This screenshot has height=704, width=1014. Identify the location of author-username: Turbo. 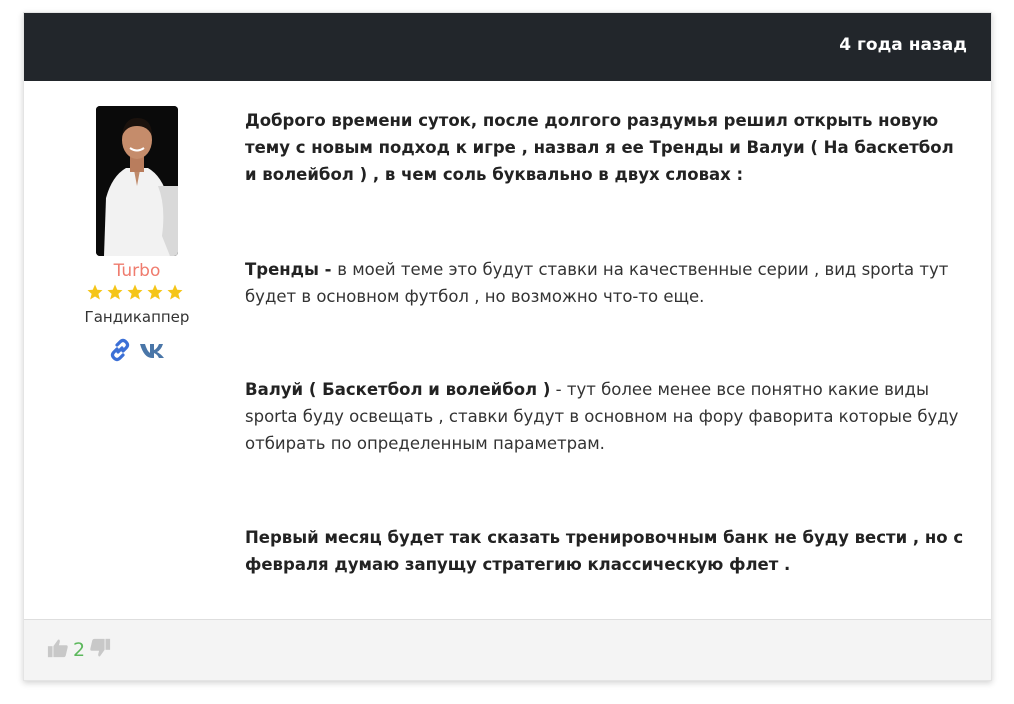
(137, 271).